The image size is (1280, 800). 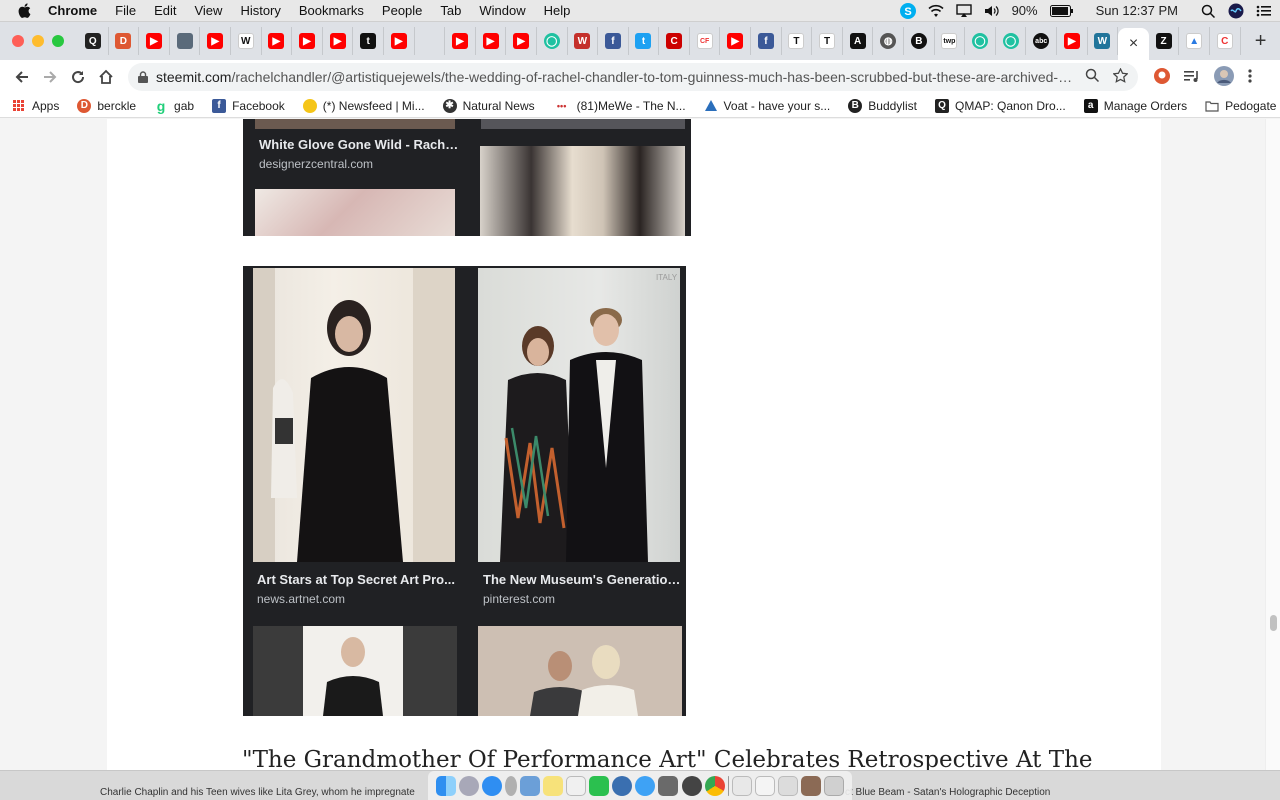 What do you see at coordinates (919, 41) in the screenshot?
I see `tab-27: B` at bounding box center [919, 41].